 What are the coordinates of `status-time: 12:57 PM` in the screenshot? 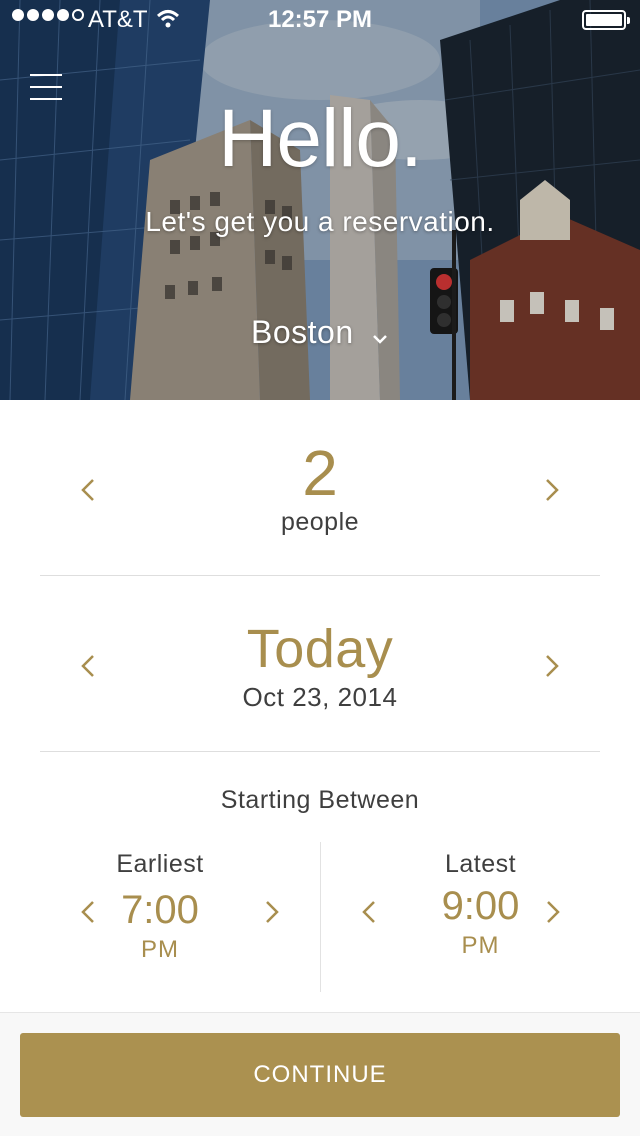 It's located at (320, 19).